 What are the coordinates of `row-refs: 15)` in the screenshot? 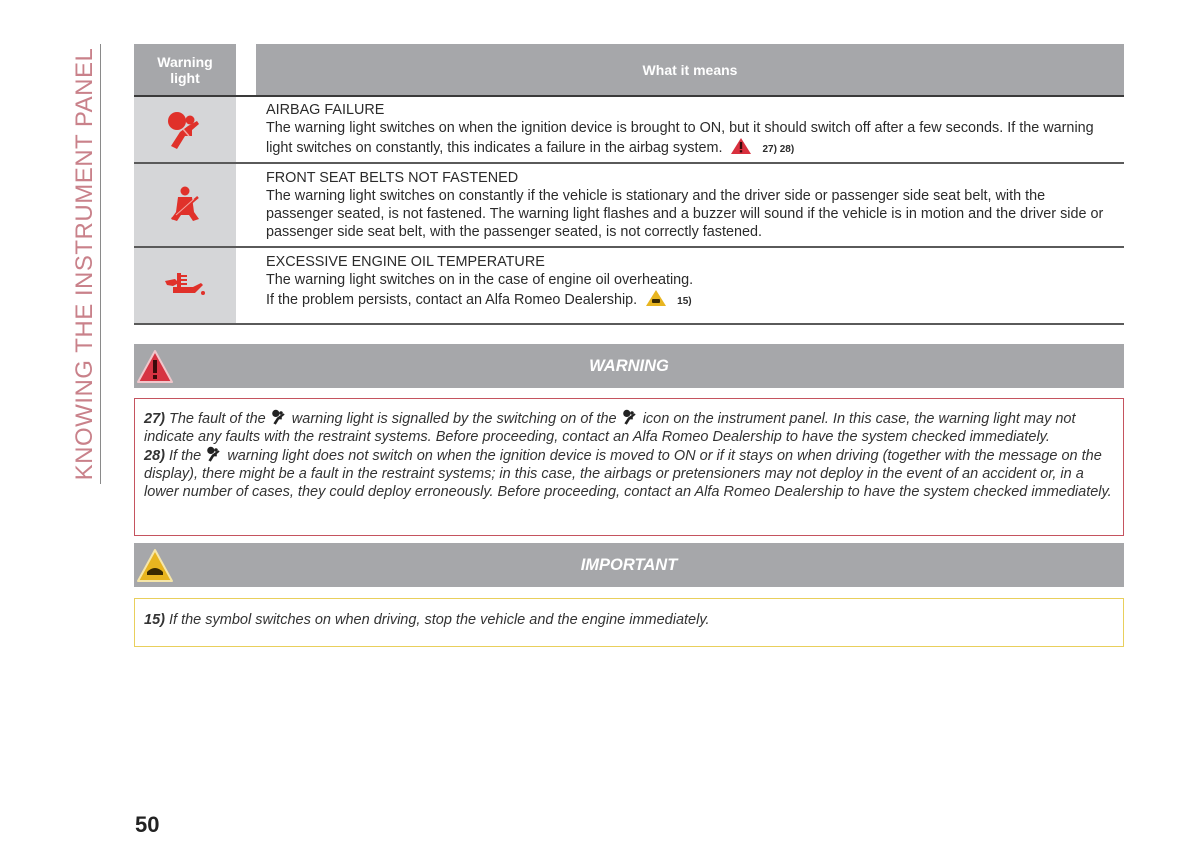 It's located at (684, 301).